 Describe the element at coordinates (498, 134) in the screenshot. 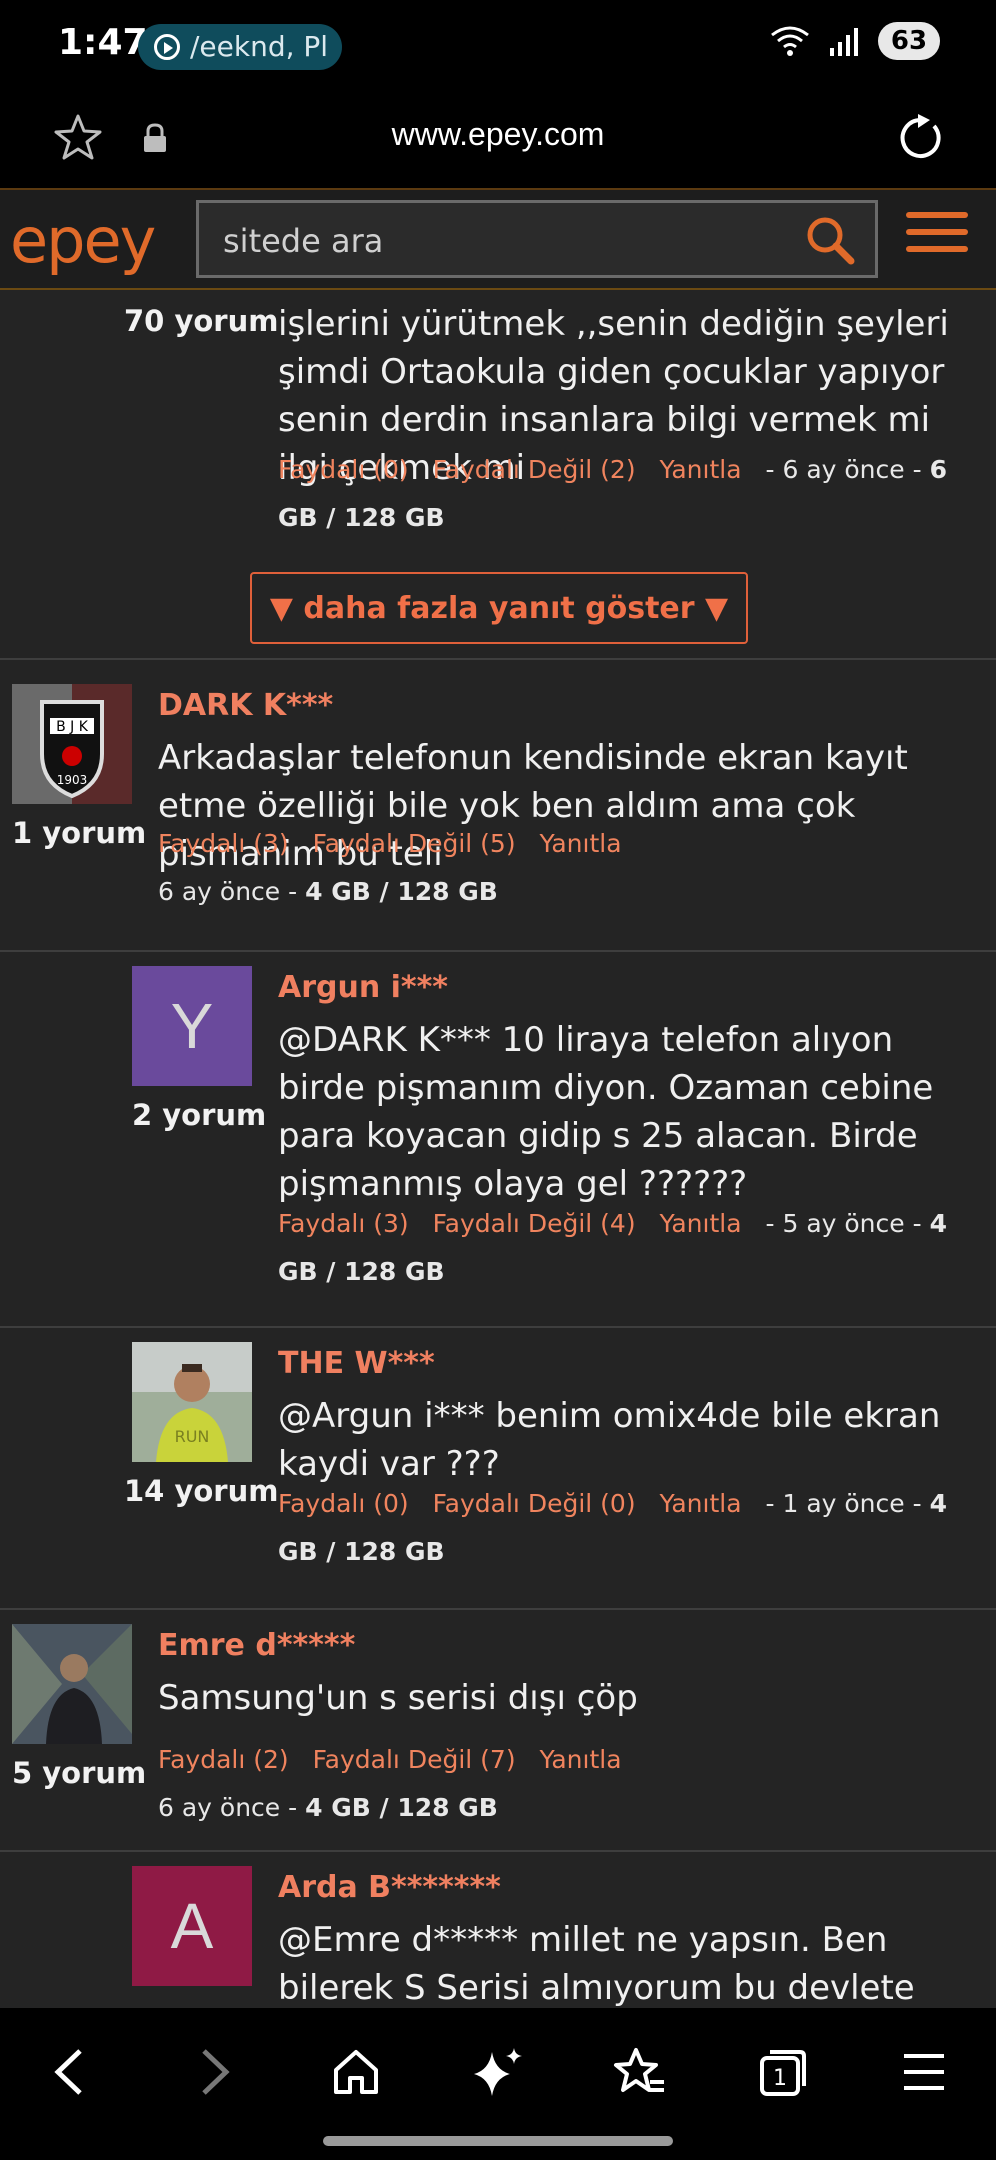

I see `url-bar: www.epey.com` at that location.